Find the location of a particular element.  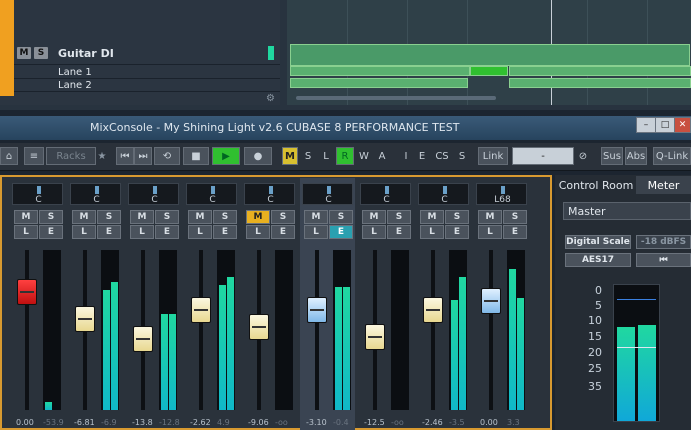

channel-strip: C M S L E -2.62 4.9 is located at coordinates (211, 304).